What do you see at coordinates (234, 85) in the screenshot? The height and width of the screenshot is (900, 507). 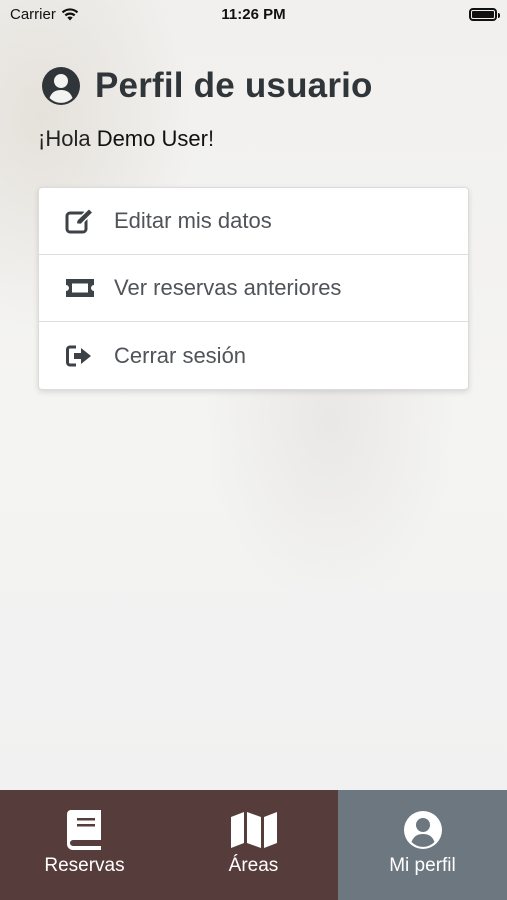 I see `page-title: Perfil de usuario` at bounding box center [234, 85].